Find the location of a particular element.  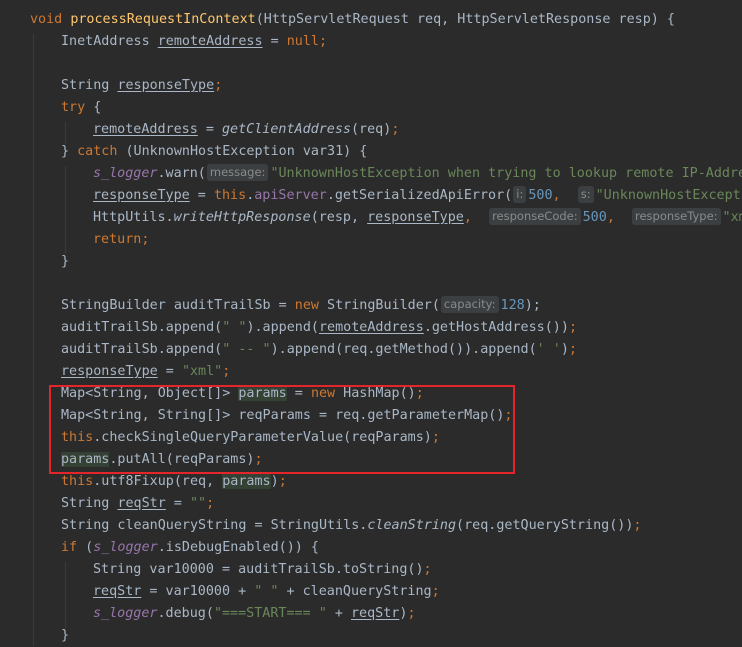

code-text: + is located at coordinates (338, 613).